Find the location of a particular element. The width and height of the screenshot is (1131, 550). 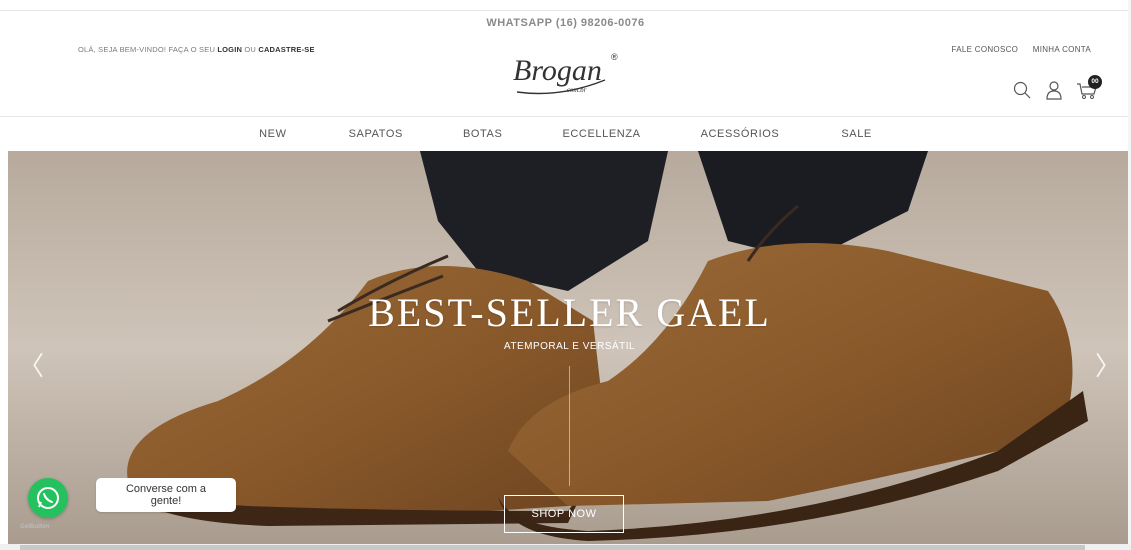

next-slide-arrow: 〉 is located at coordinates (1108, 364).